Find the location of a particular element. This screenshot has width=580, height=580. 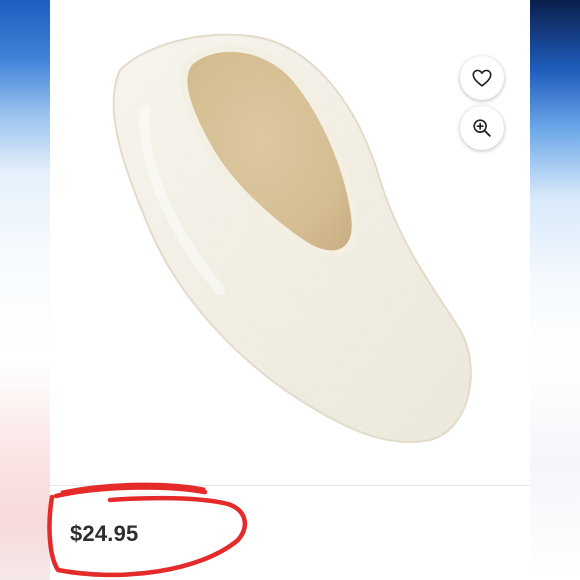

right-background-strip is located at coordinates (555, 290).